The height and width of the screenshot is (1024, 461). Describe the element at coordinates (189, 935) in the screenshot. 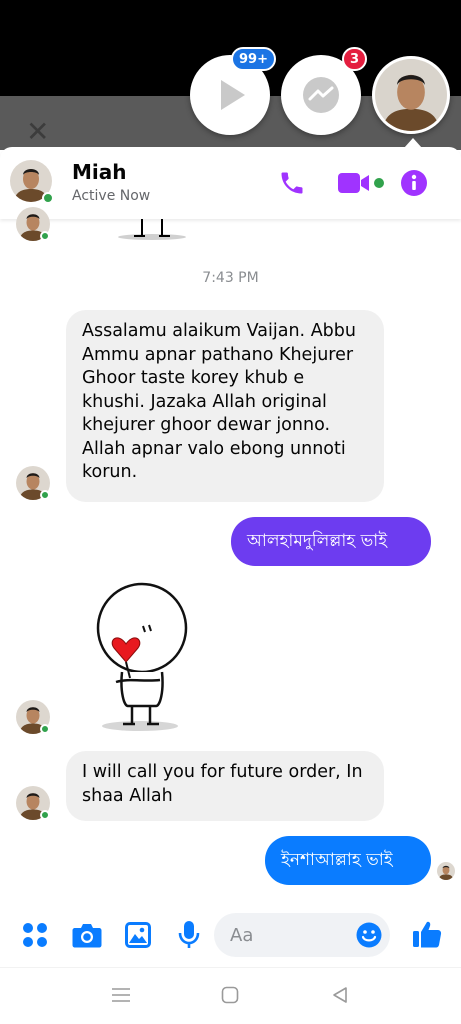

I see `microphone-icon` at that location.